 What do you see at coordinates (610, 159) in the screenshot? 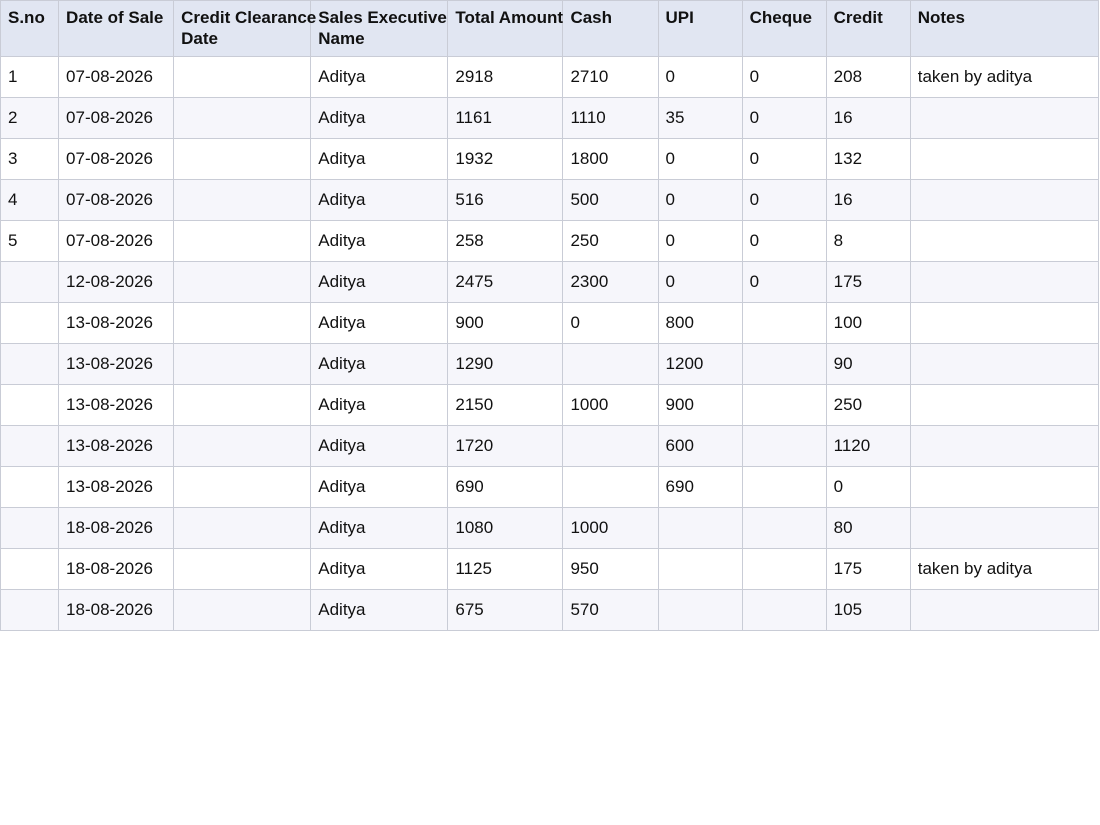
I see `cell-cash: 1800` at bounding box center [610, 159].